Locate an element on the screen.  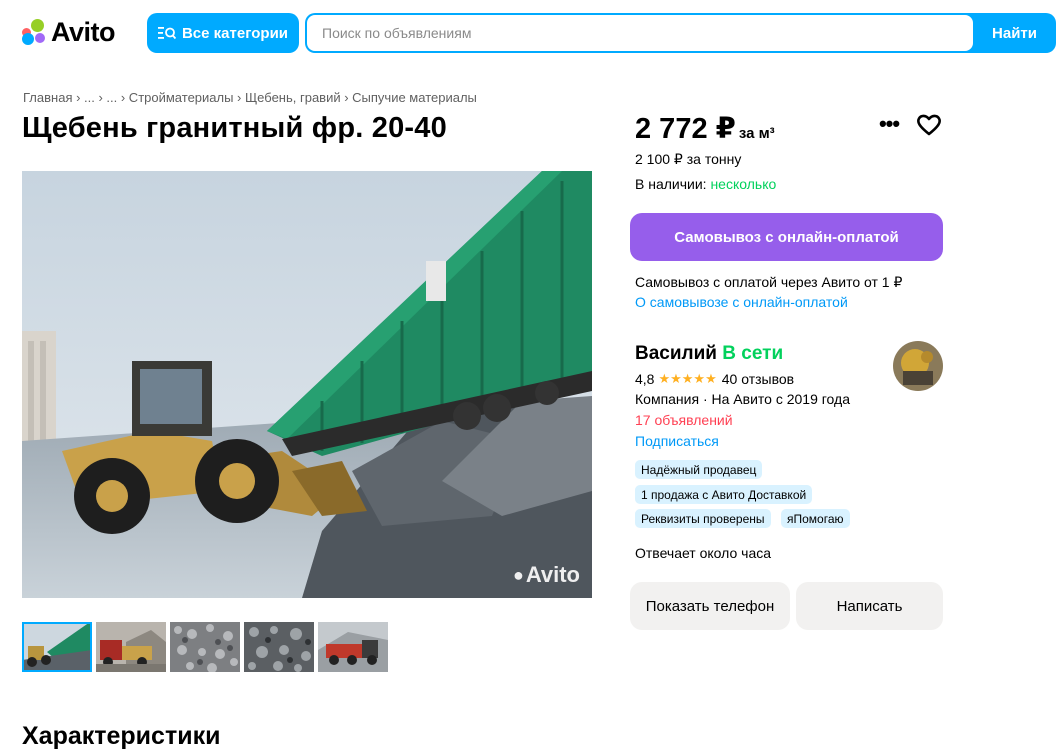
write-message-button: Написать is located at coordinates (869, 606).